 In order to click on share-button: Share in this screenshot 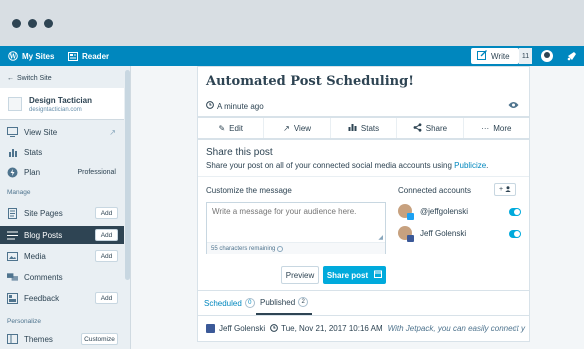, I will do `click(430, 128)`.